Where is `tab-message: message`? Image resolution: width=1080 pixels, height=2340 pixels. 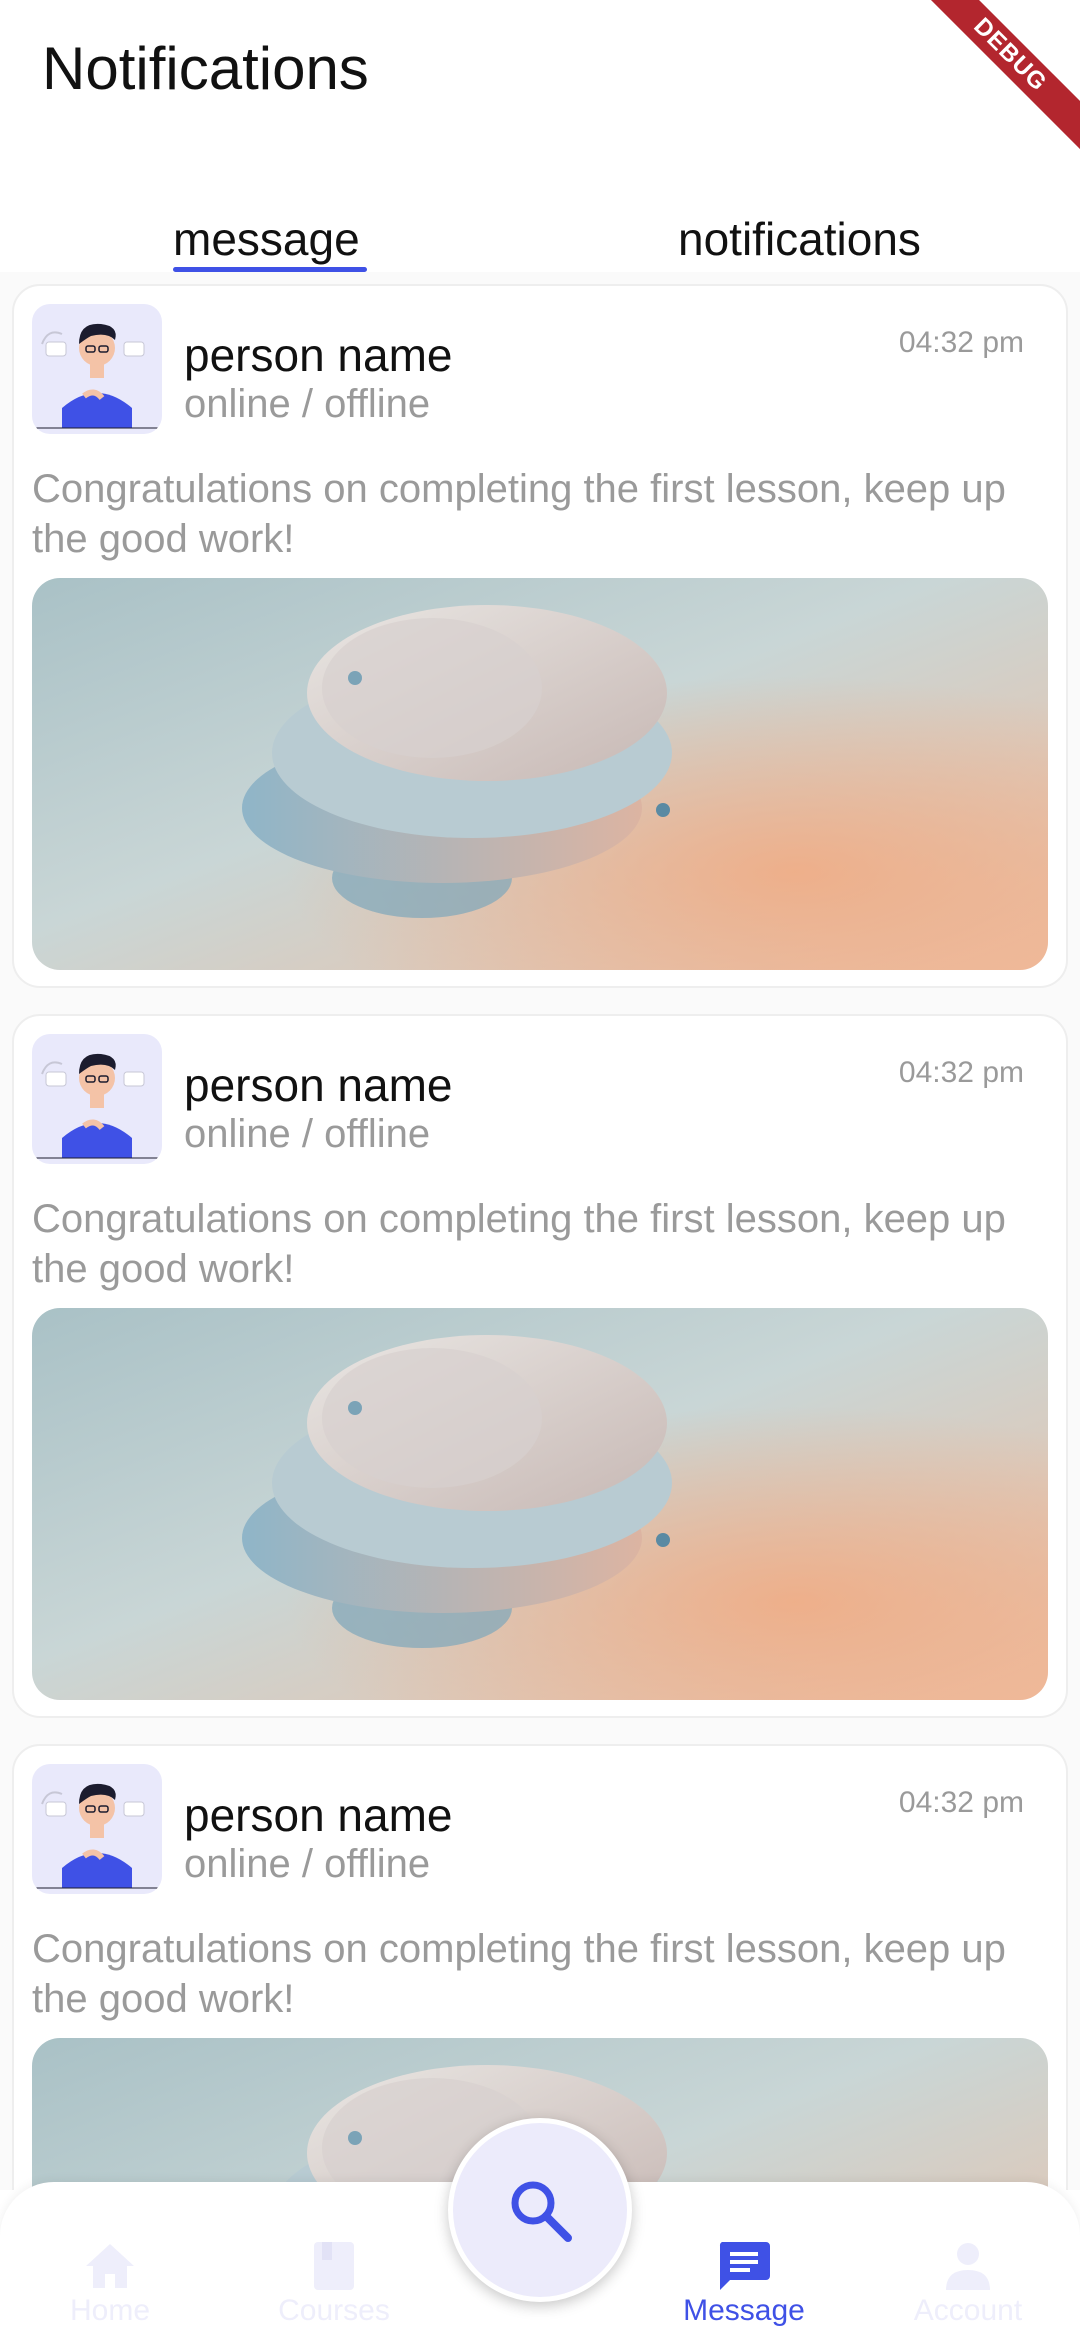 tab-message: message is located at coordinates (266, 239).